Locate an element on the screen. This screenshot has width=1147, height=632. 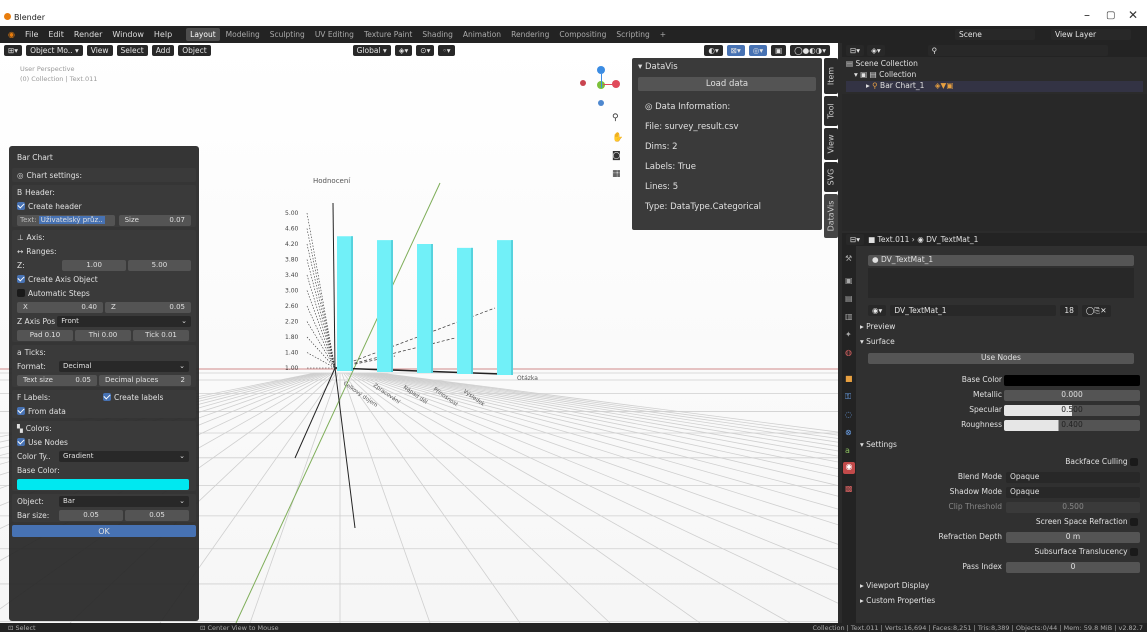
collection-row: ▾ ▣ ▤ Collection is located at coordinates (994, 75).